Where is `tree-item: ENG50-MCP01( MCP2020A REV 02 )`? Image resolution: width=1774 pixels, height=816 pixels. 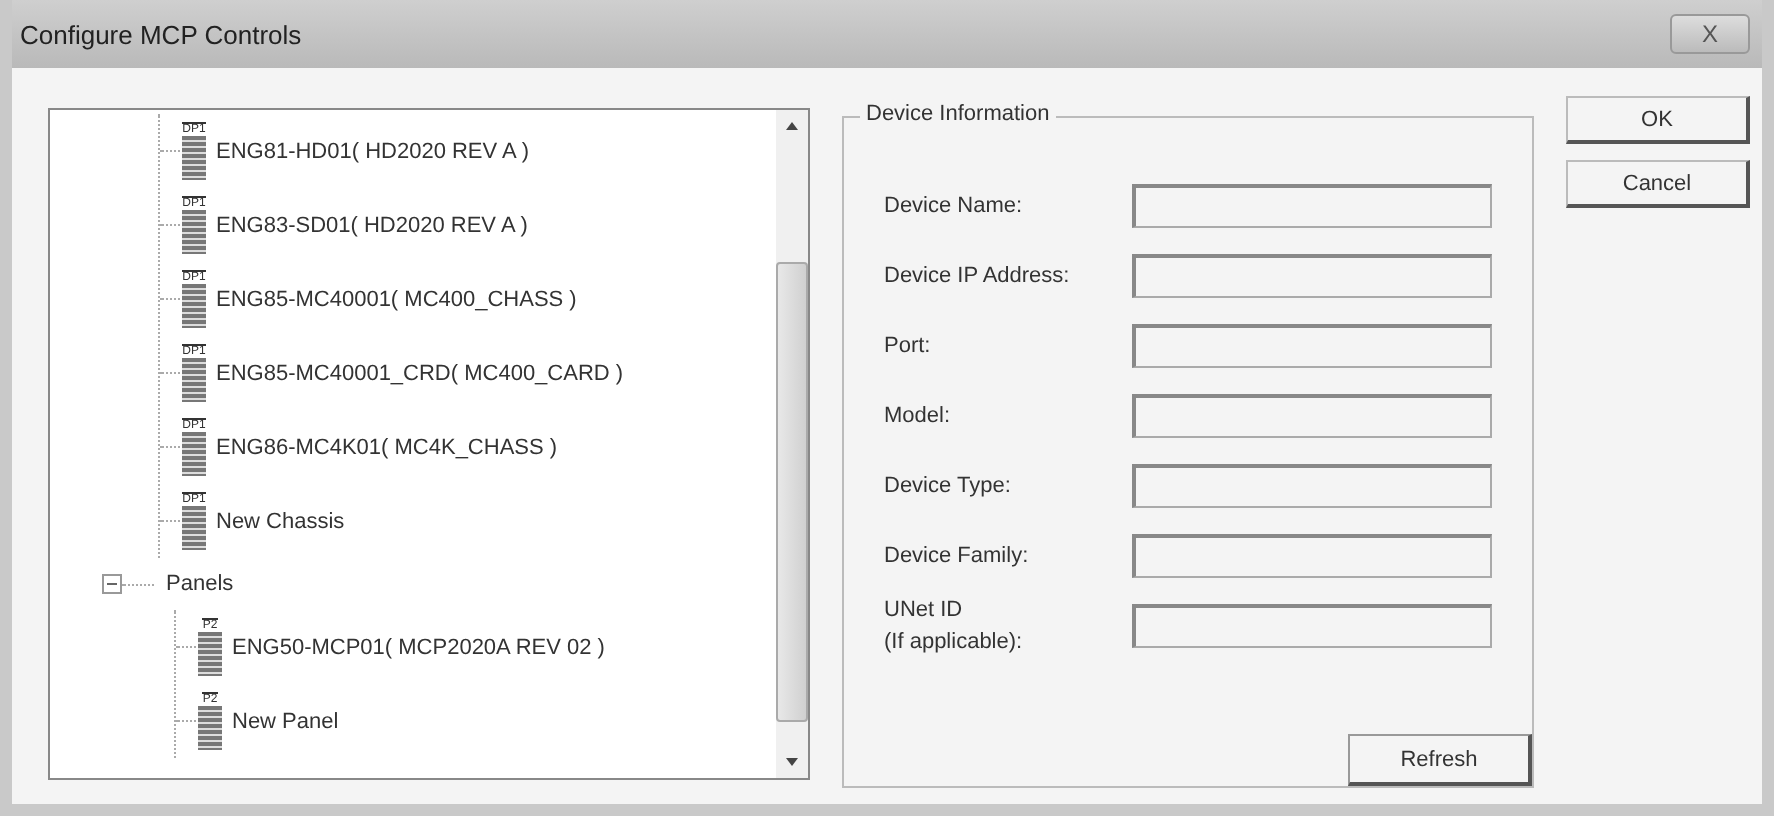
tree-item: ENG50-MCP01( MCP2020A REV 02 ) is located at coordinates (418, 647).